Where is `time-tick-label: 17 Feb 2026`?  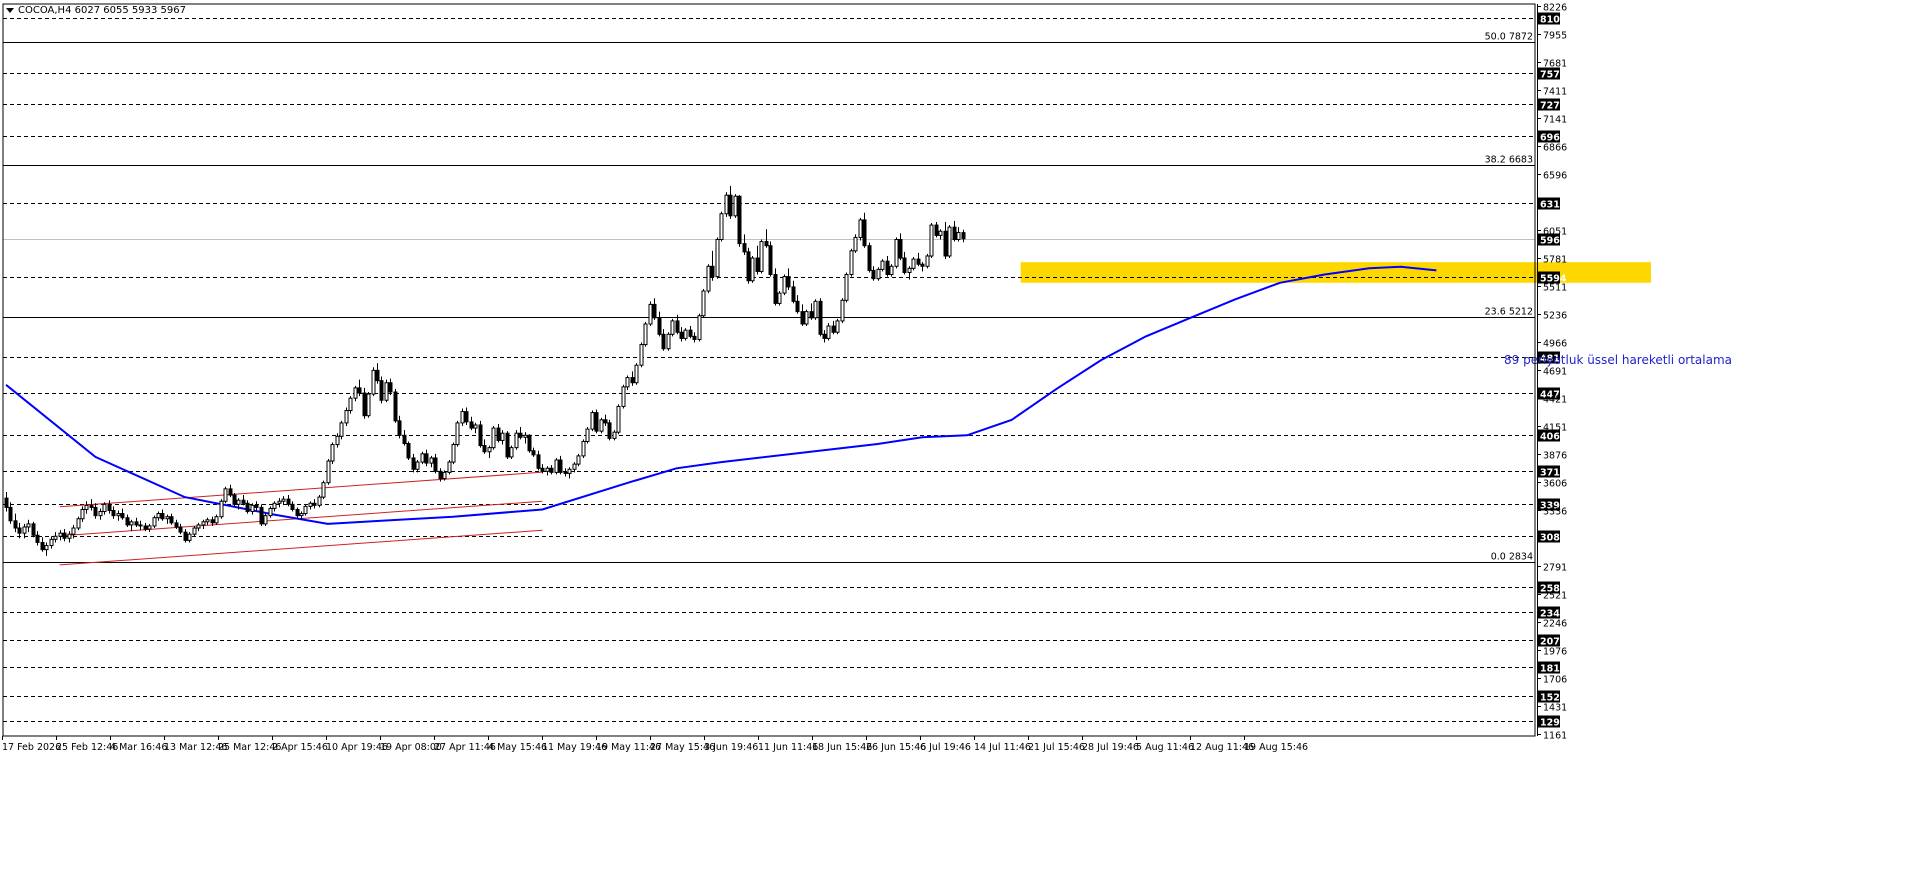
time-tick-label: 17 Feb 2026 is located at coordinates (31, 747).